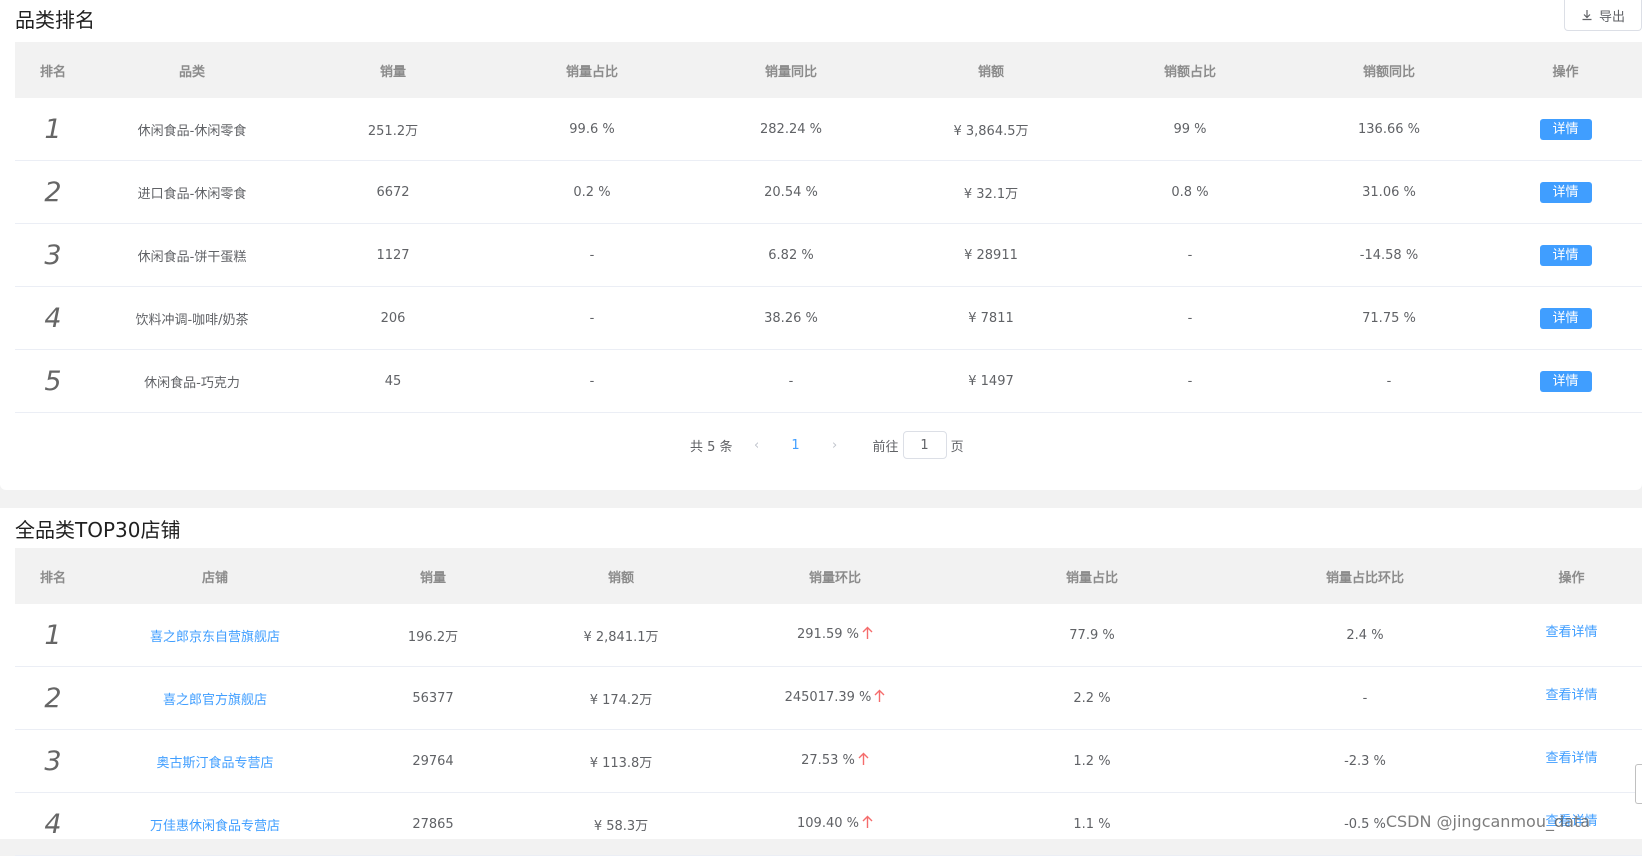 The width and height of the screenshot is (1642, 856). I want to click on cell-qty-share: 99.6 %, so click(592, 129).